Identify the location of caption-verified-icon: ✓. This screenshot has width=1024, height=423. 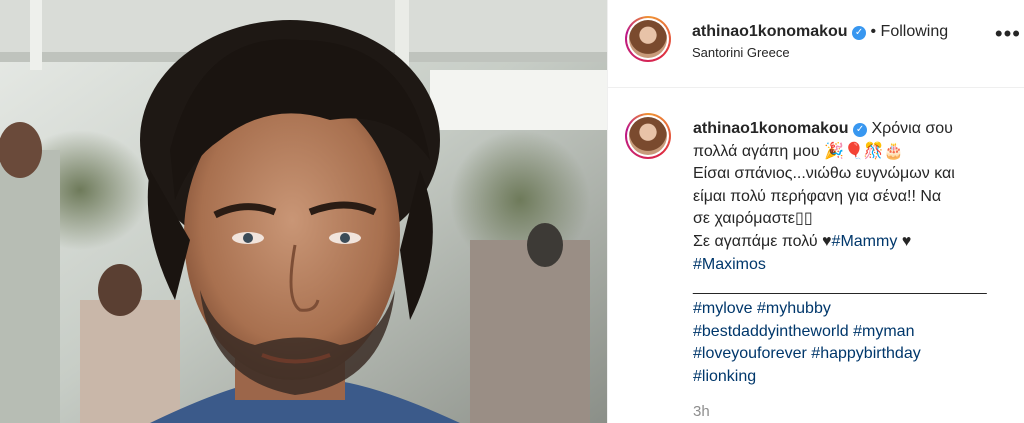
(860, 130).